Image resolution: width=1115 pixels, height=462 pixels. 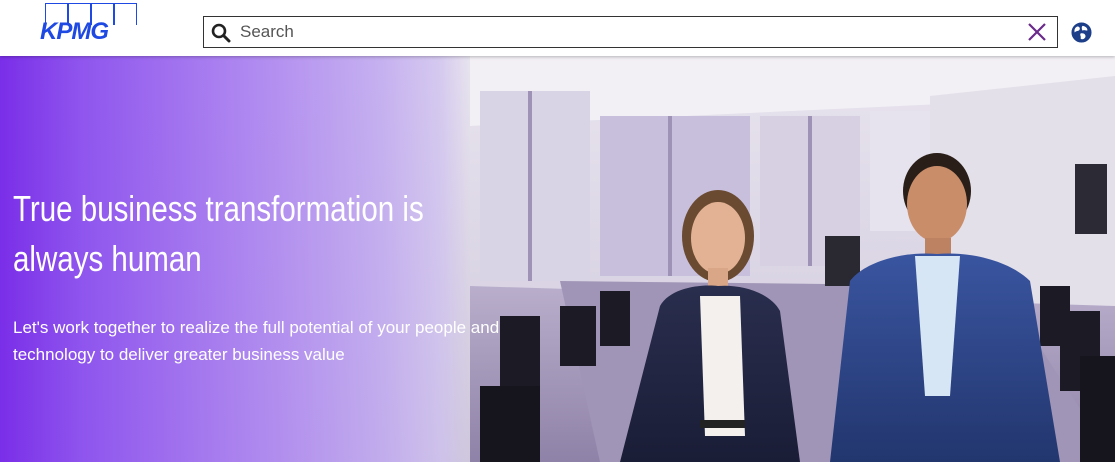 What do you see at coordinates (1081, 32) in the screenshot?
I see `globe-icon` at bounding box center [1081, 32].